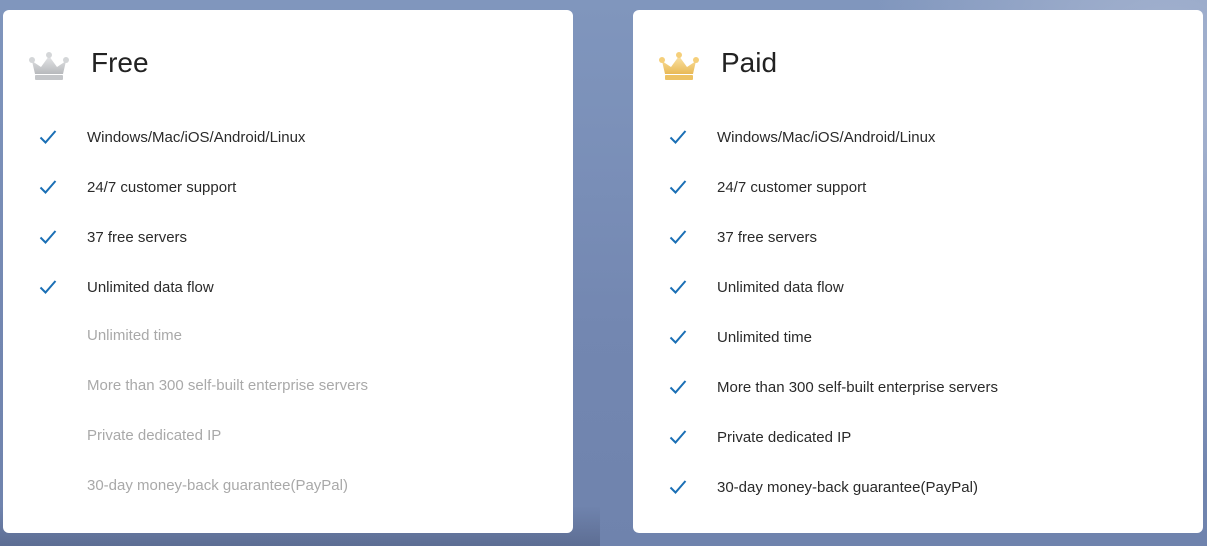 The image size is (1207, 546). I want to click on plan-title: Free, so click(120, 62).